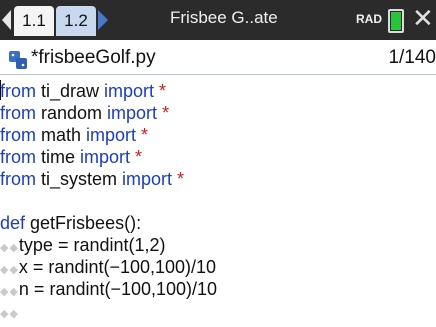  Describe the element at coordinates (0, 90) in the screenshot. I see `text-cursor` at that location.